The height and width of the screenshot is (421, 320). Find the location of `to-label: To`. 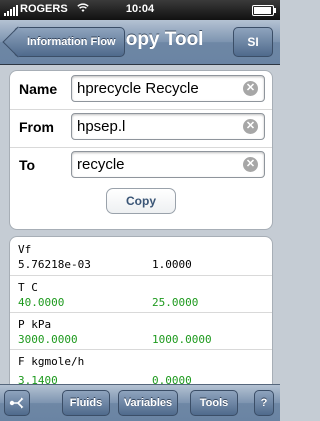

to-label: To is located at coordinates (27, 165).